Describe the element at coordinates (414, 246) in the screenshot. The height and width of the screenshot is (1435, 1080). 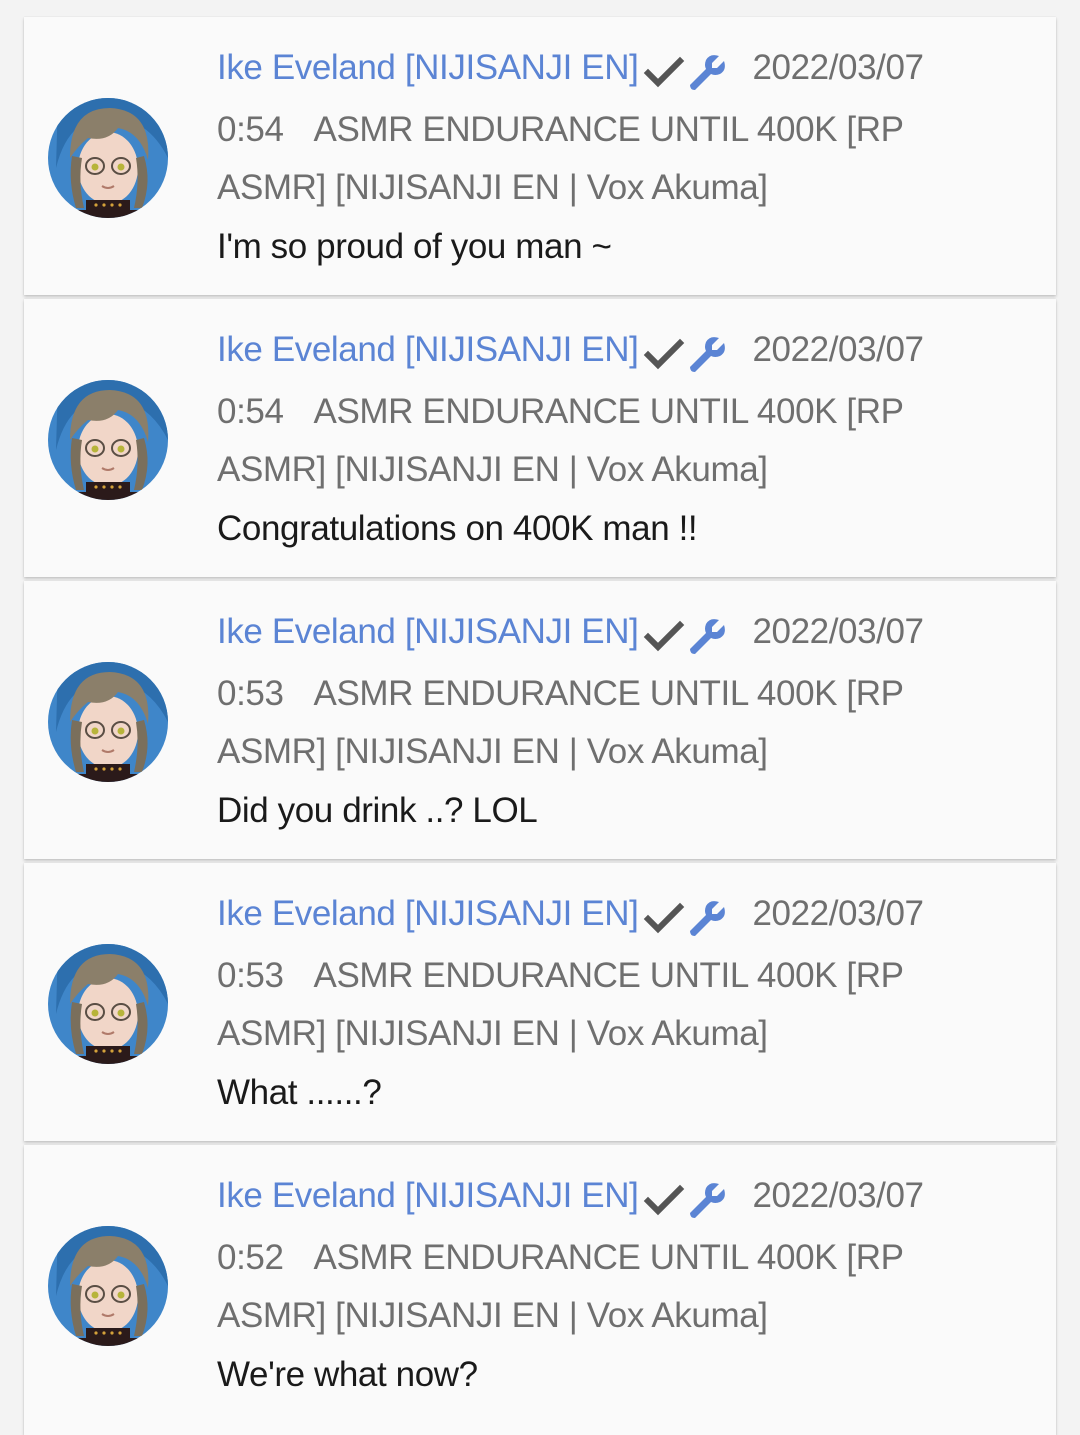
I see `message-text: I'm so proud of you man ~` at that location.